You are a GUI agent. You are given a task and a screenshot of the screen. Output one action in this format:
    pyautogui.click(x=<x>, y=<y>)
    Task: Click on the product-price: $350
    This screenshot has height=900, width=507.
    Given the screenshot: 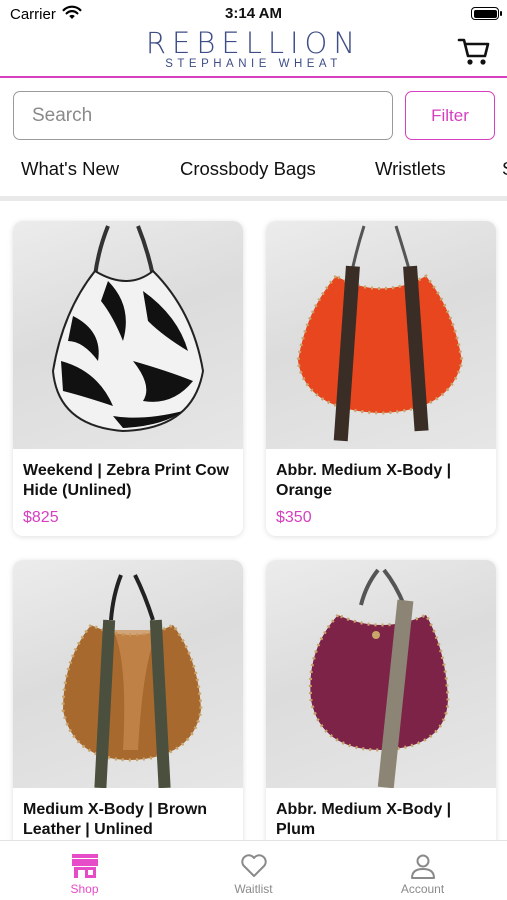 What is the action you would take?
    pyautogui.click(x=294, y=517)
    